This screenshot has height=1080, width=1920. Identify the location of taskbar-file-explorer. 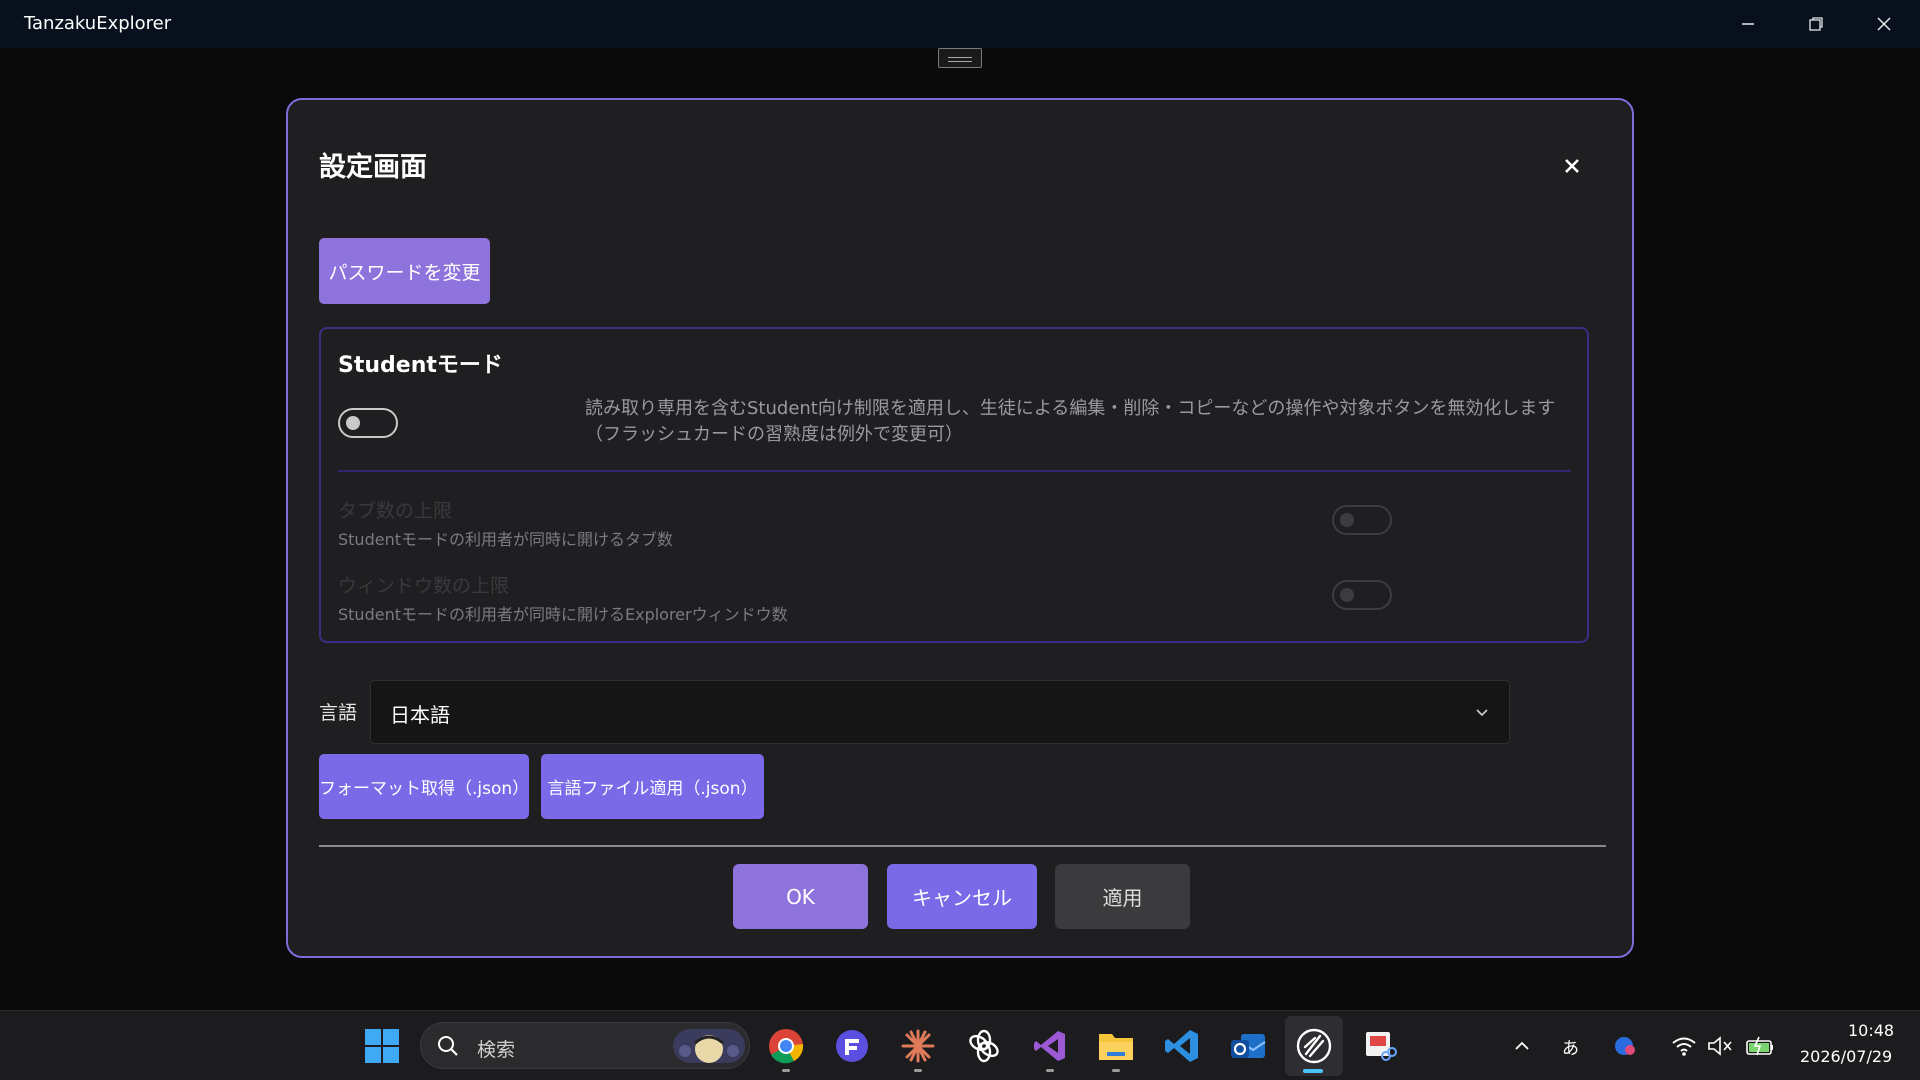
(1116, 1046).